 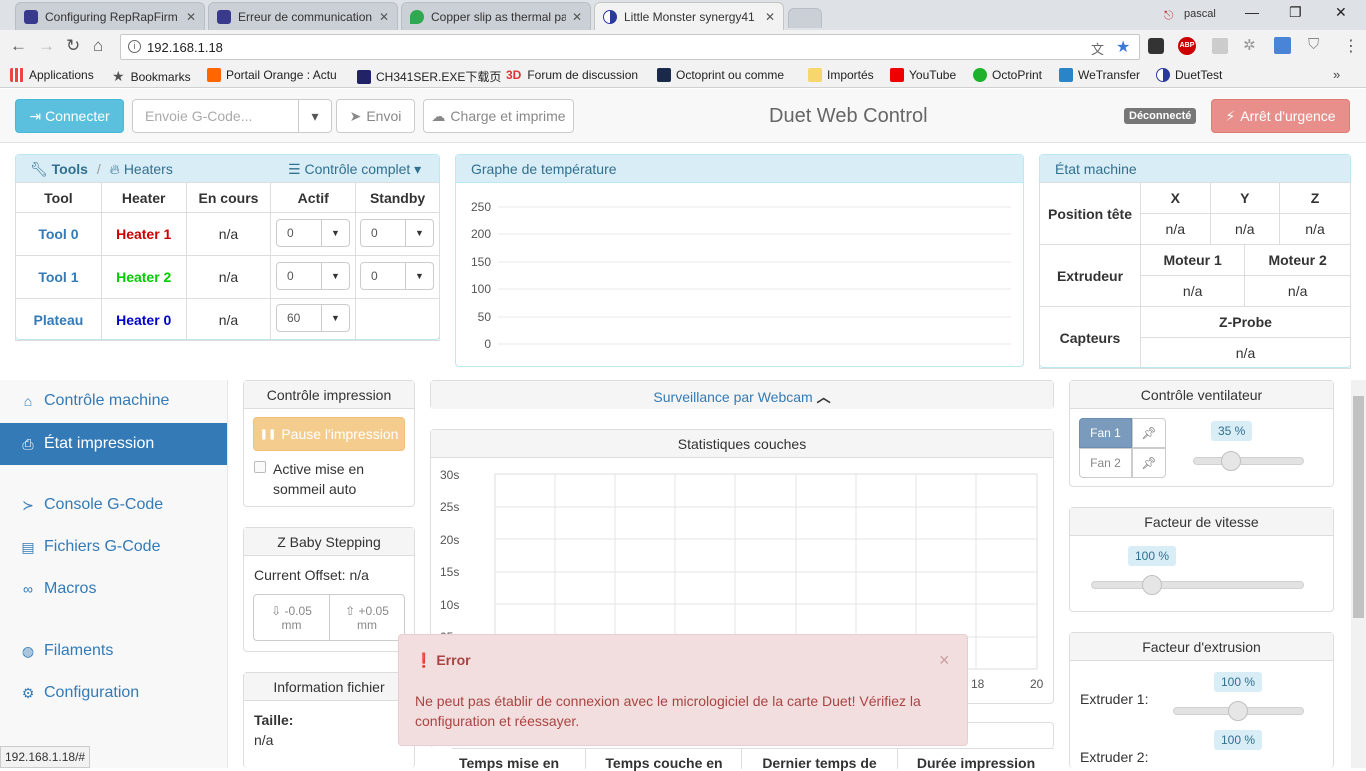 What do you see at coordinates (419, 233) in the screenshot?
I see `caret-down-icon: ▼` at bounding box center [419, 233].